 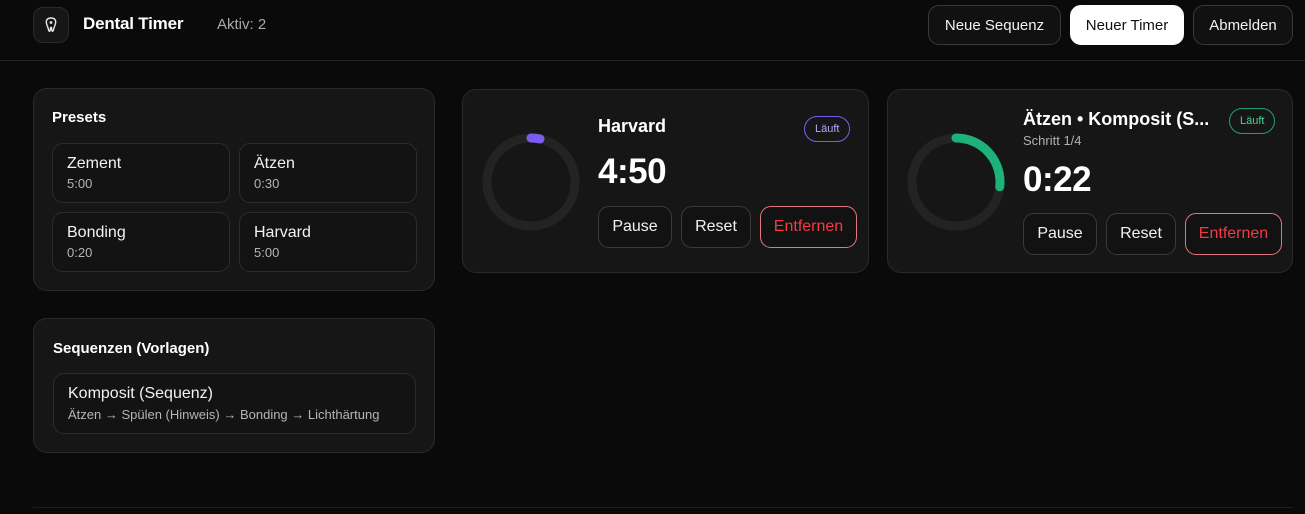 I want to click on preset-time: 0:20, so click(x=80, y=252).